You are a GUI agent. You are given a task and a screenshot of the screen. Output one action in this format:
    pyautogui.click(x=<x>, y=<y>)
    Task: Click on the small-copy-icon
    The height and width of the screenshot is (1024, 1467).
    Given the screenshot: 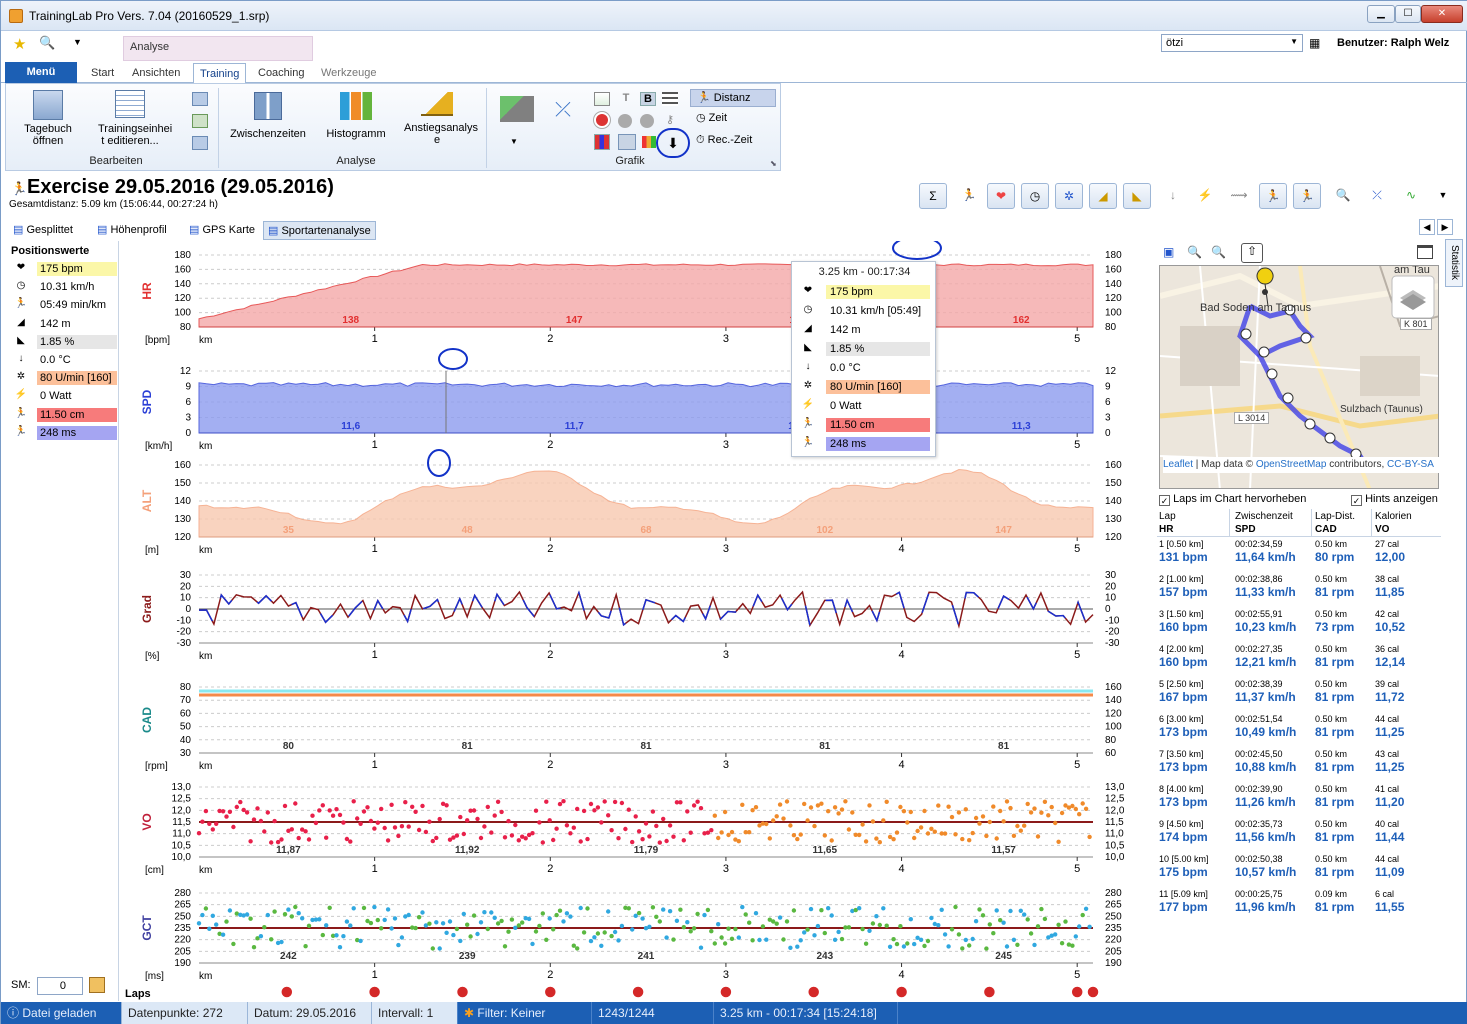 What is the action you would take?
    pyautogui.click(x=200, y=143)
    